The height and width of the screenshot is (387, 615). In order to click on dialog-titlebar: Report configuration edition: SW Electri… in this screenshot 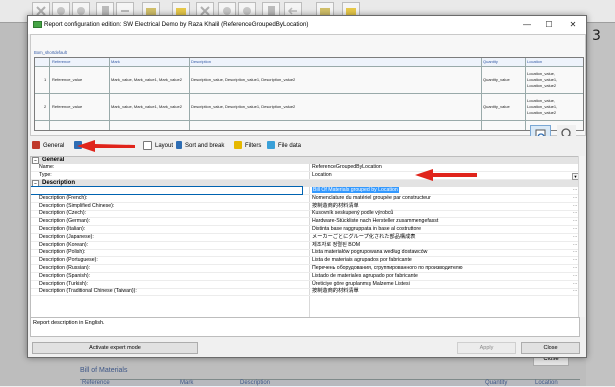, I will do `click(307, 25)`.